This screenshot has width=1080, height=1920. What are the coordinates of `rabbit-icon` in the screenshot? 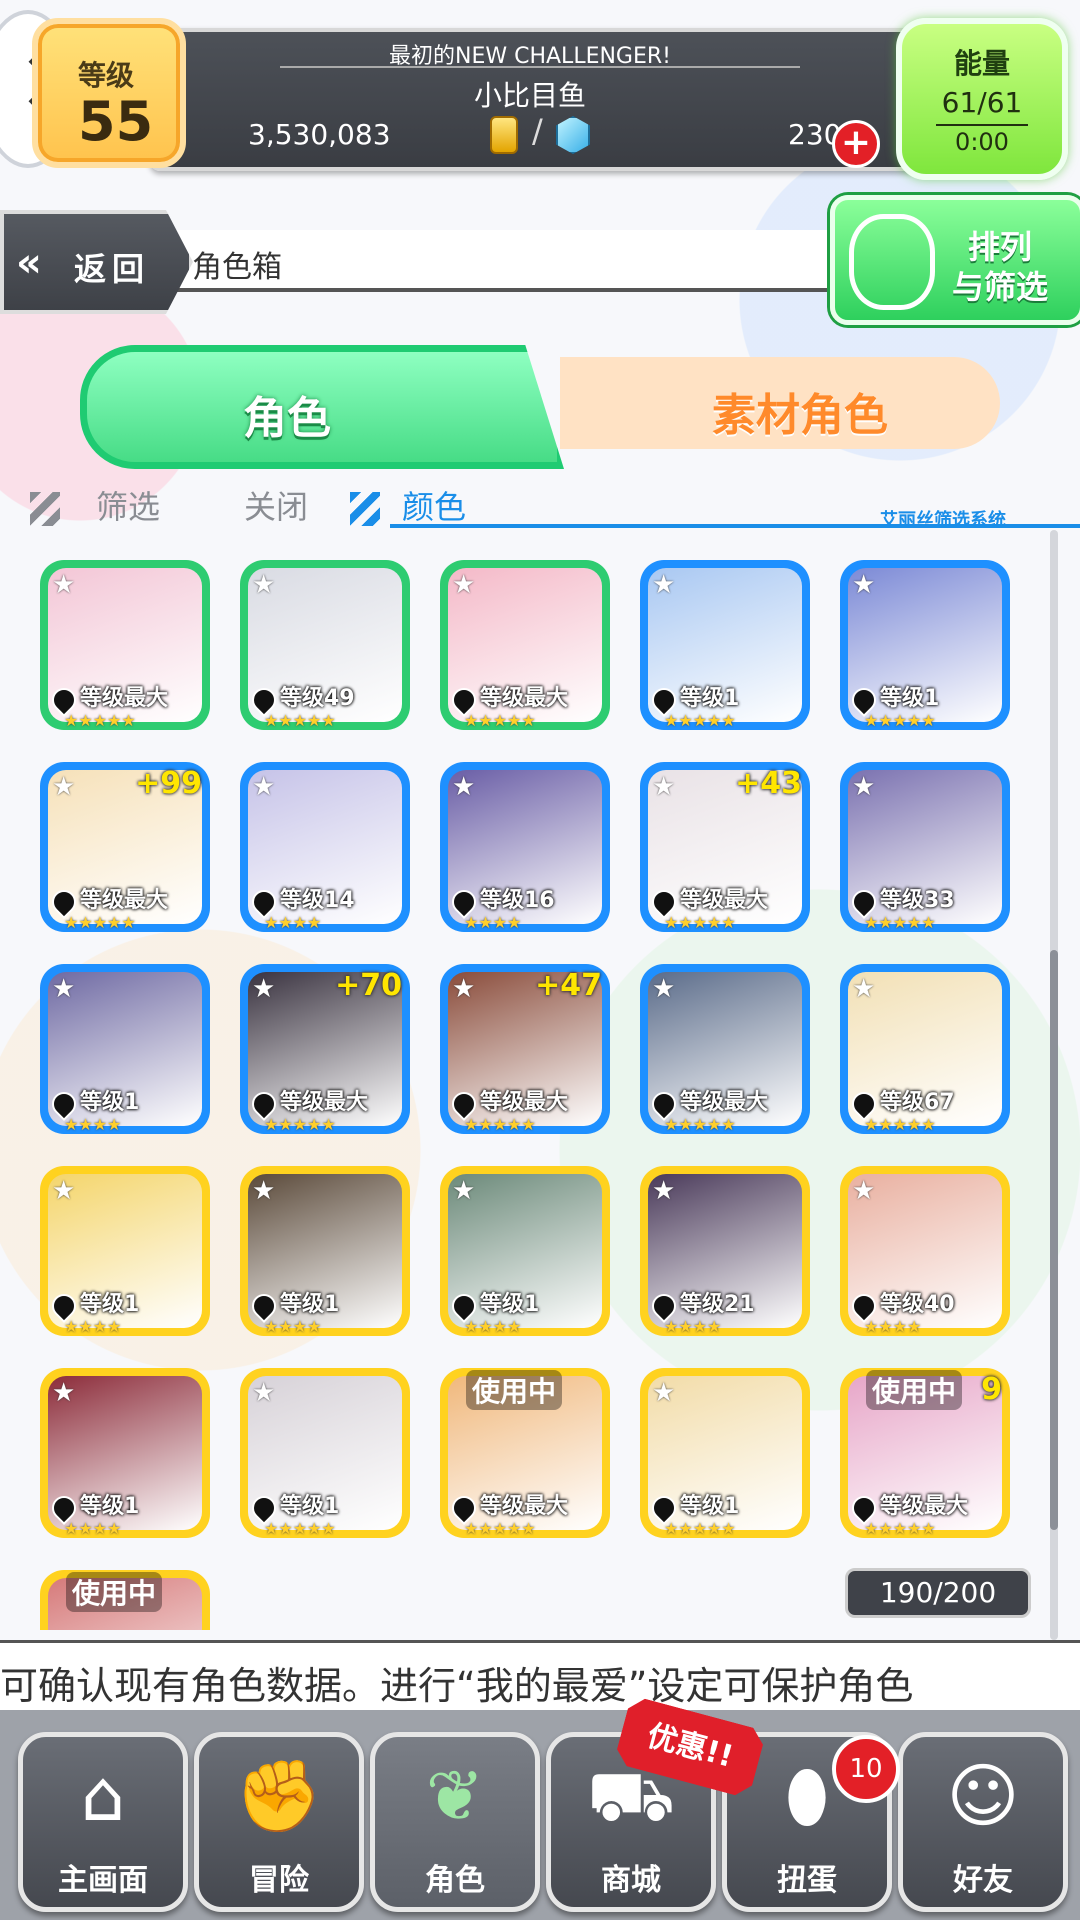 It's located at (892, 262).